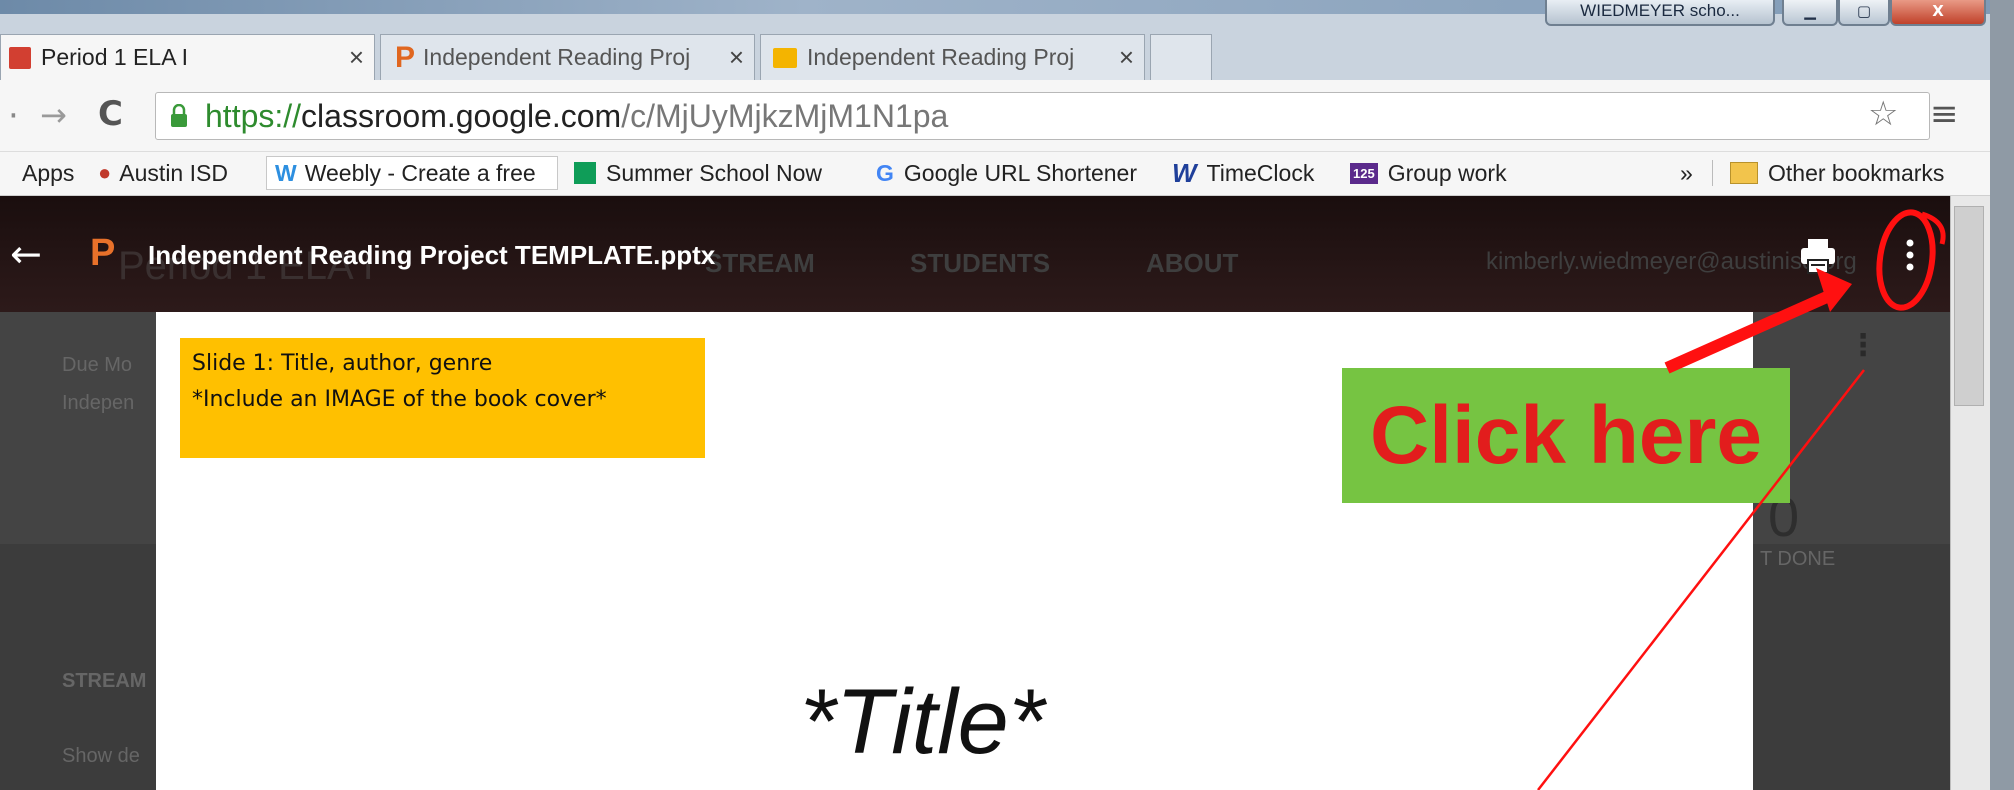  I want to click on annotation-circle, so click(1906, 260).